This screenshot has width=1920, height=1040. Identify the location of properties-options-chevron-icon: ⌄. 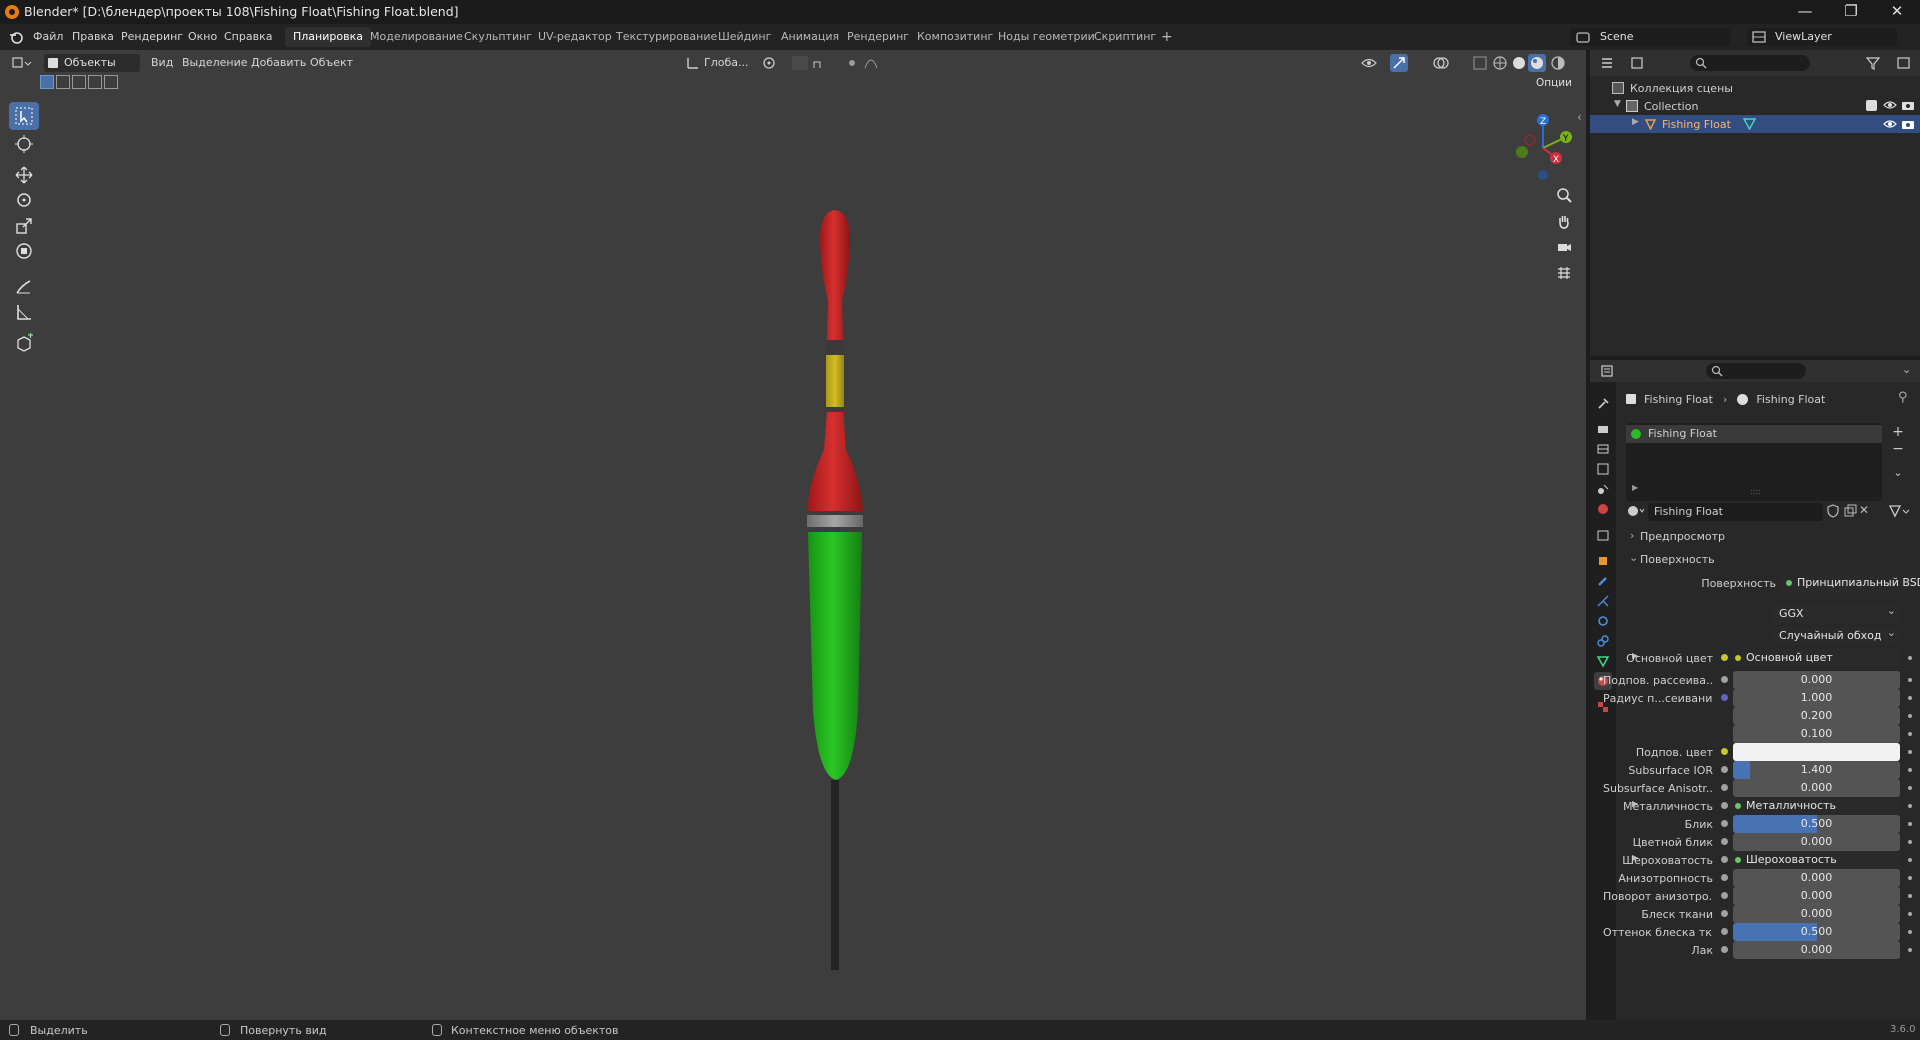
(1906, 369).